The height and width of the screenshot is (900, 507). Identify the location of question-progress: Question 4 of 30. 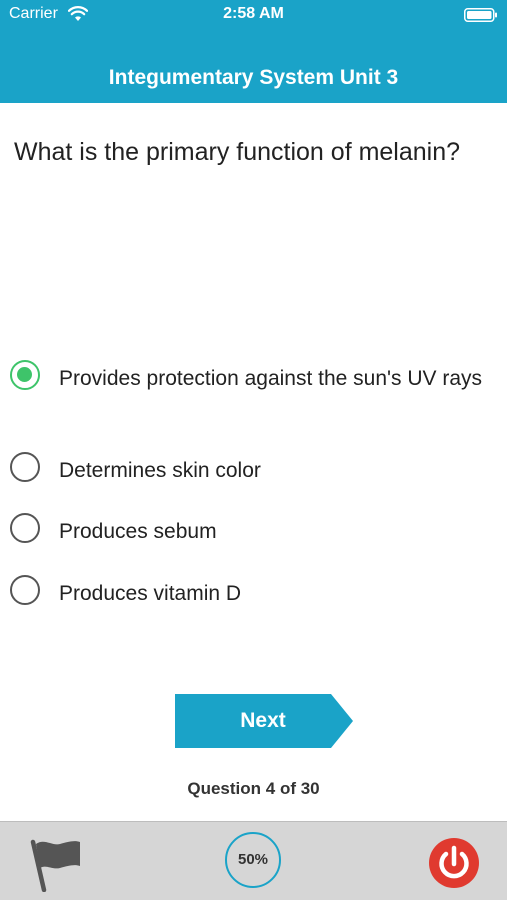
(253, 788).